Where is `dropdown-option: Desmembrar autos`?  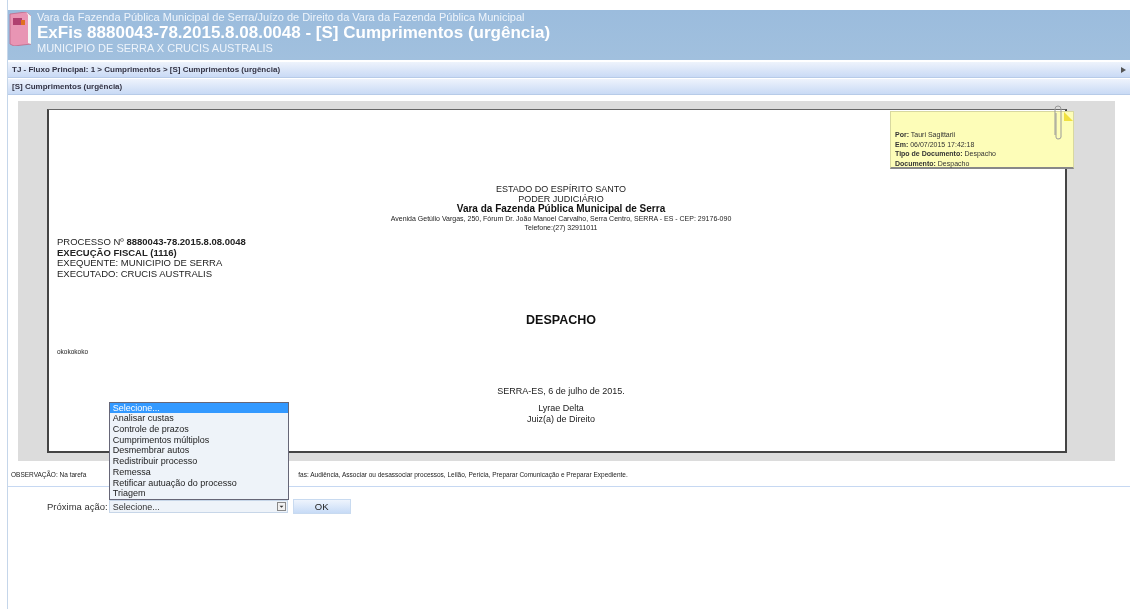 dropdown-option: Desmembrar autos is located at coordinates (198, 451).